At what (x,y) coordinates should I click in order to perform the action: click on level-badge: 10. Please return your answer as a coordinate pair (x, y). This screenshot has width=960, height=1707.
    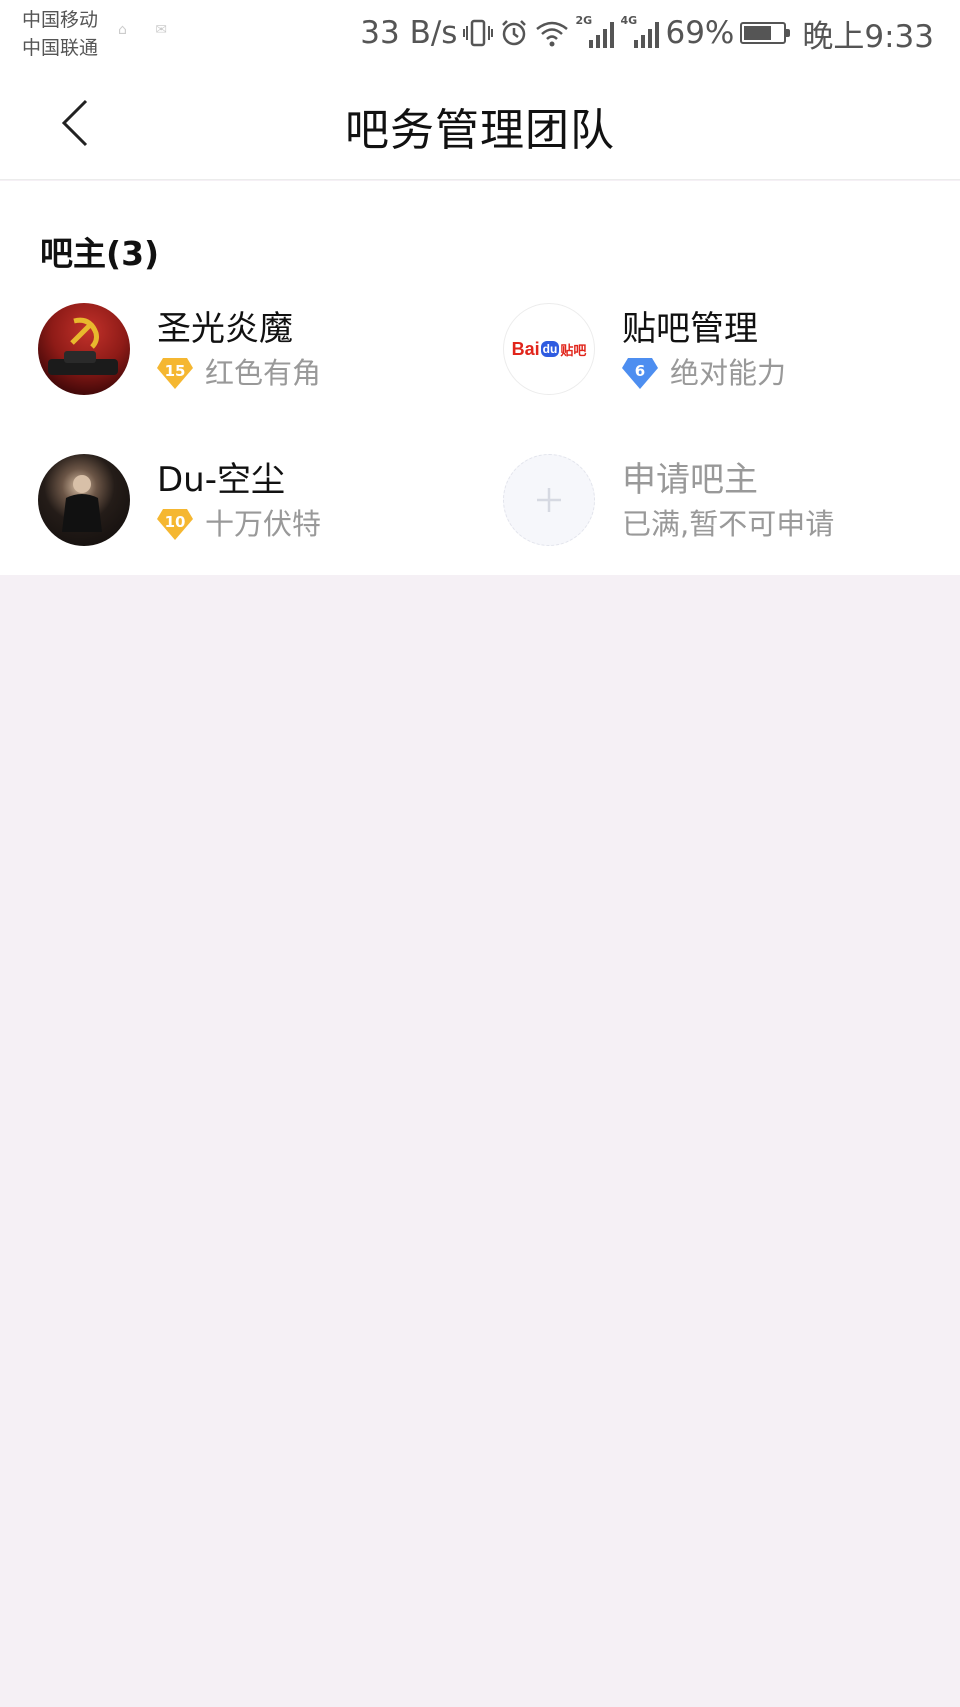
    Looking at the image, I should click on (175, 524).